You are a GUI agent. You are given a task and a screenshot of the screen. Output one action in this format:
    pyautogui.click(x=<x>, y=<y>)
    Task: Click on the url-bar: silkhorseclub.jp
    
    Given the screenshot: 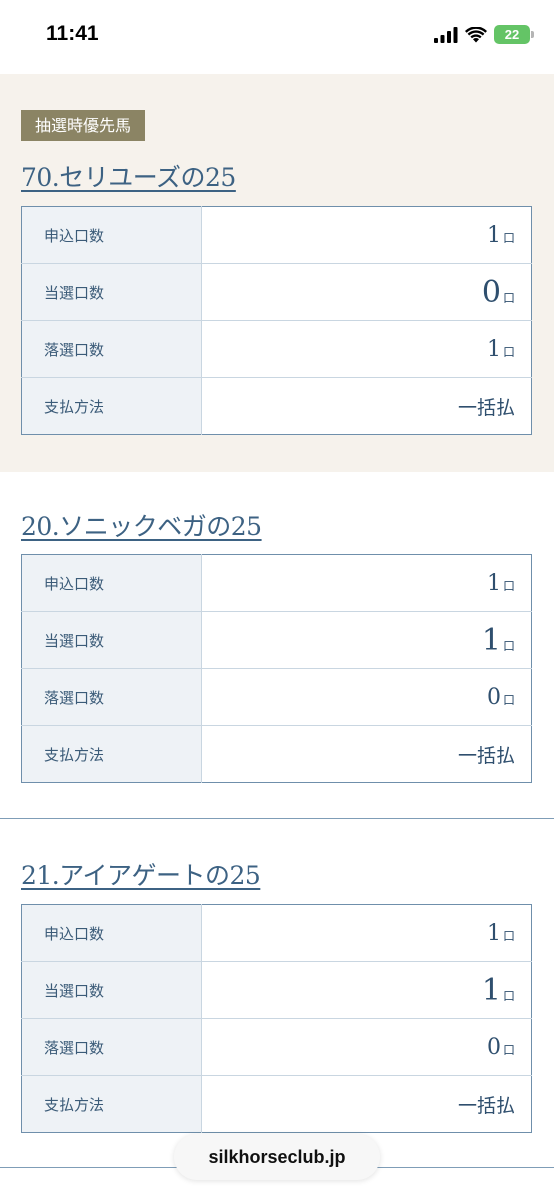 What is the action you would take?
    pyautogui.click(x=277, y=1157)
    